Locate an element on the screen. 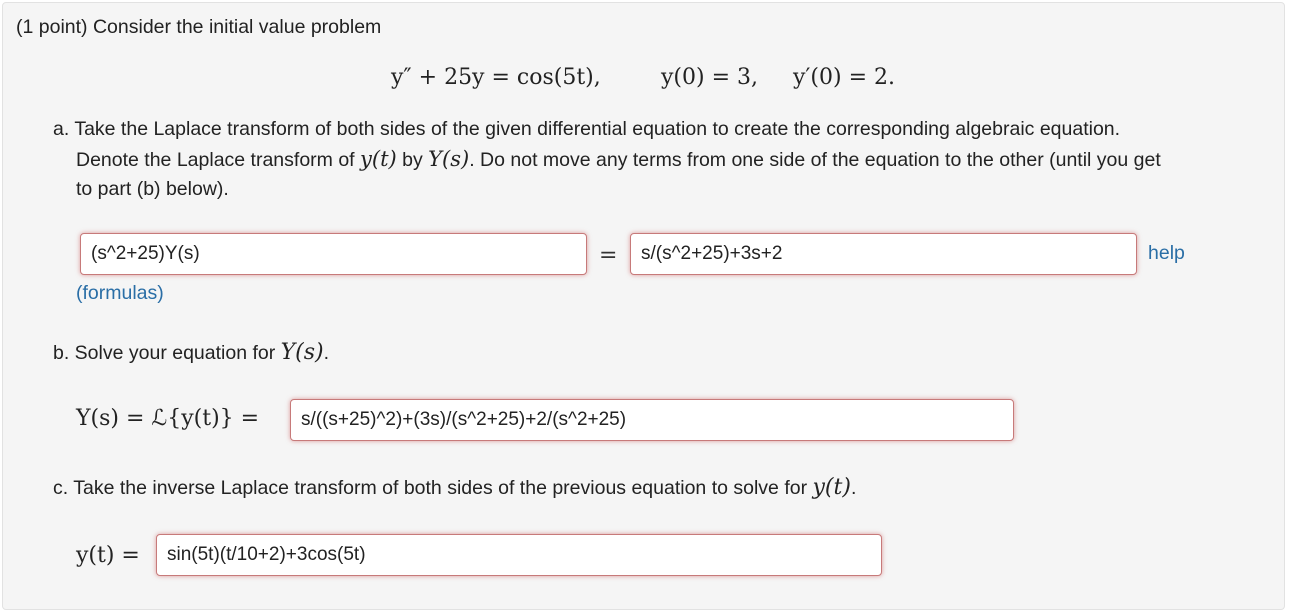 This screenshot has height=614, width=1289. part-c-label: y(t) = is located at coordinates (108, 555).